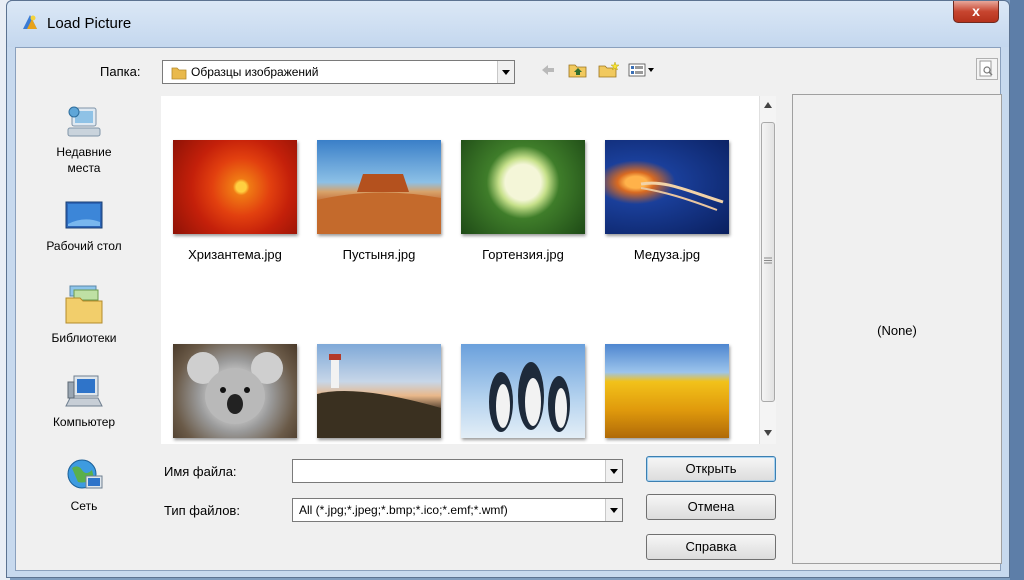 The height and width of the screenshot is (580, 1024). What do you see at coordinates (711, 469) in the screenshot?
I see `open-button: Открыть` at bounding box center [711, 469].